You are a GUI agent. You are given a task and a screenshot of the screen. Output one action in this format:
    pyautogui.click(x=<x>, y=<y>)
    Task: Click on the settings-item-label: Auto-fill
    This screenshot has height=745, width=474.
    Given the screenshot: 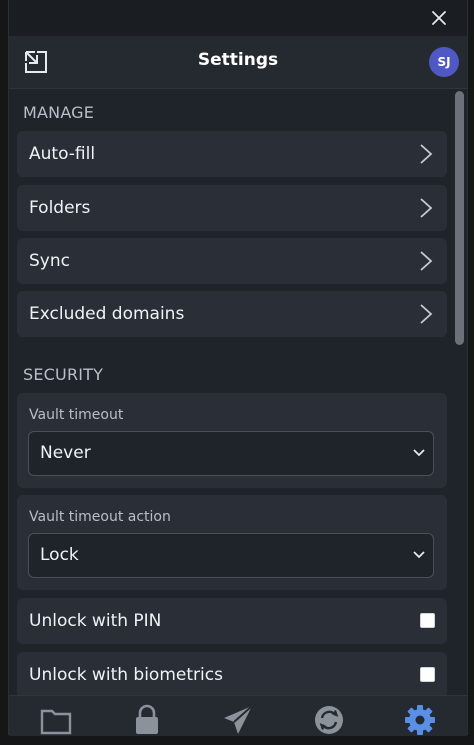 What is the action you would take?
    pyautogui.click(x=62, y=154)
    